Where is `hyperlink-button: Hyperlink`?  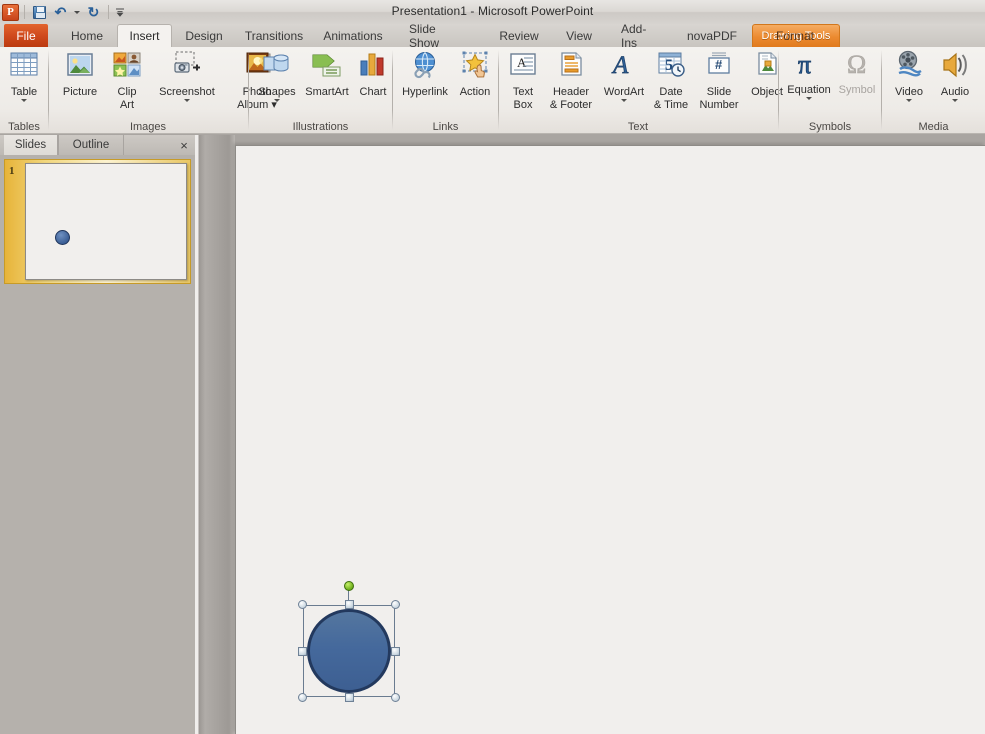 hyperlink-button: Hyperlink is located at coordinates (425, 73).